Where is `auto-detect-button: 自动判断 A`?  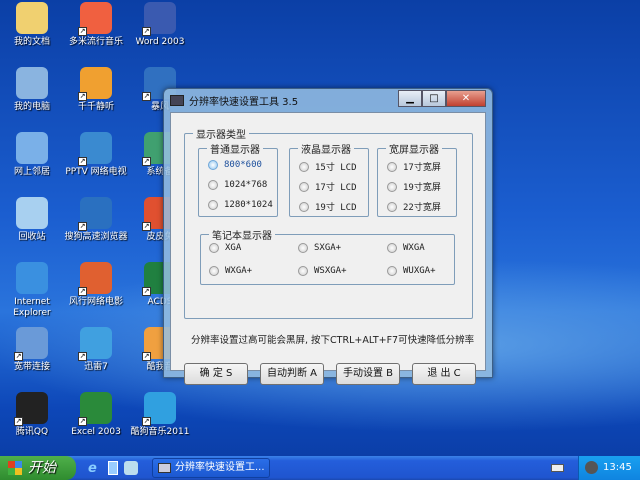 auto-detect-button: 自动判断 A is located at coordinates (292, 374).